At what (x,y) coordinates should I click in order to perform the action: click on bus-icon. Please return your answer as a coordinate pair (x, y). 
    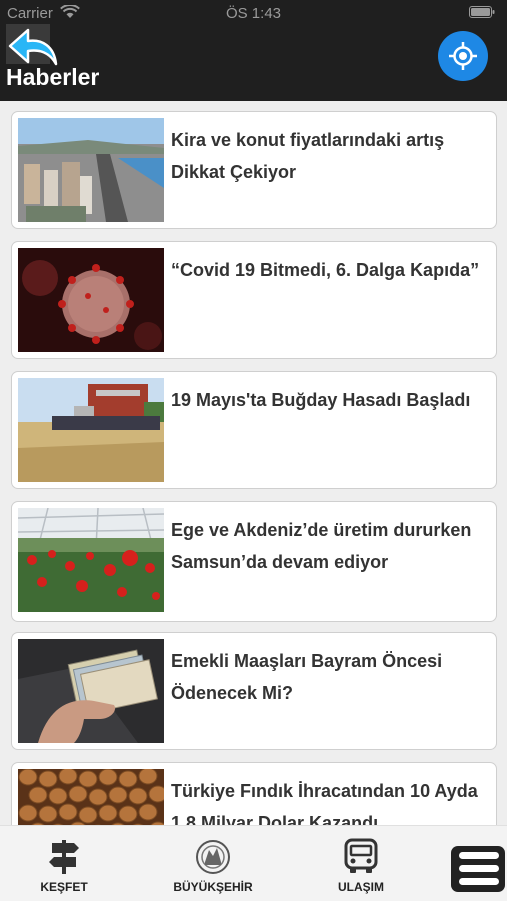
    Looking at the image, I should click on (361, 855).